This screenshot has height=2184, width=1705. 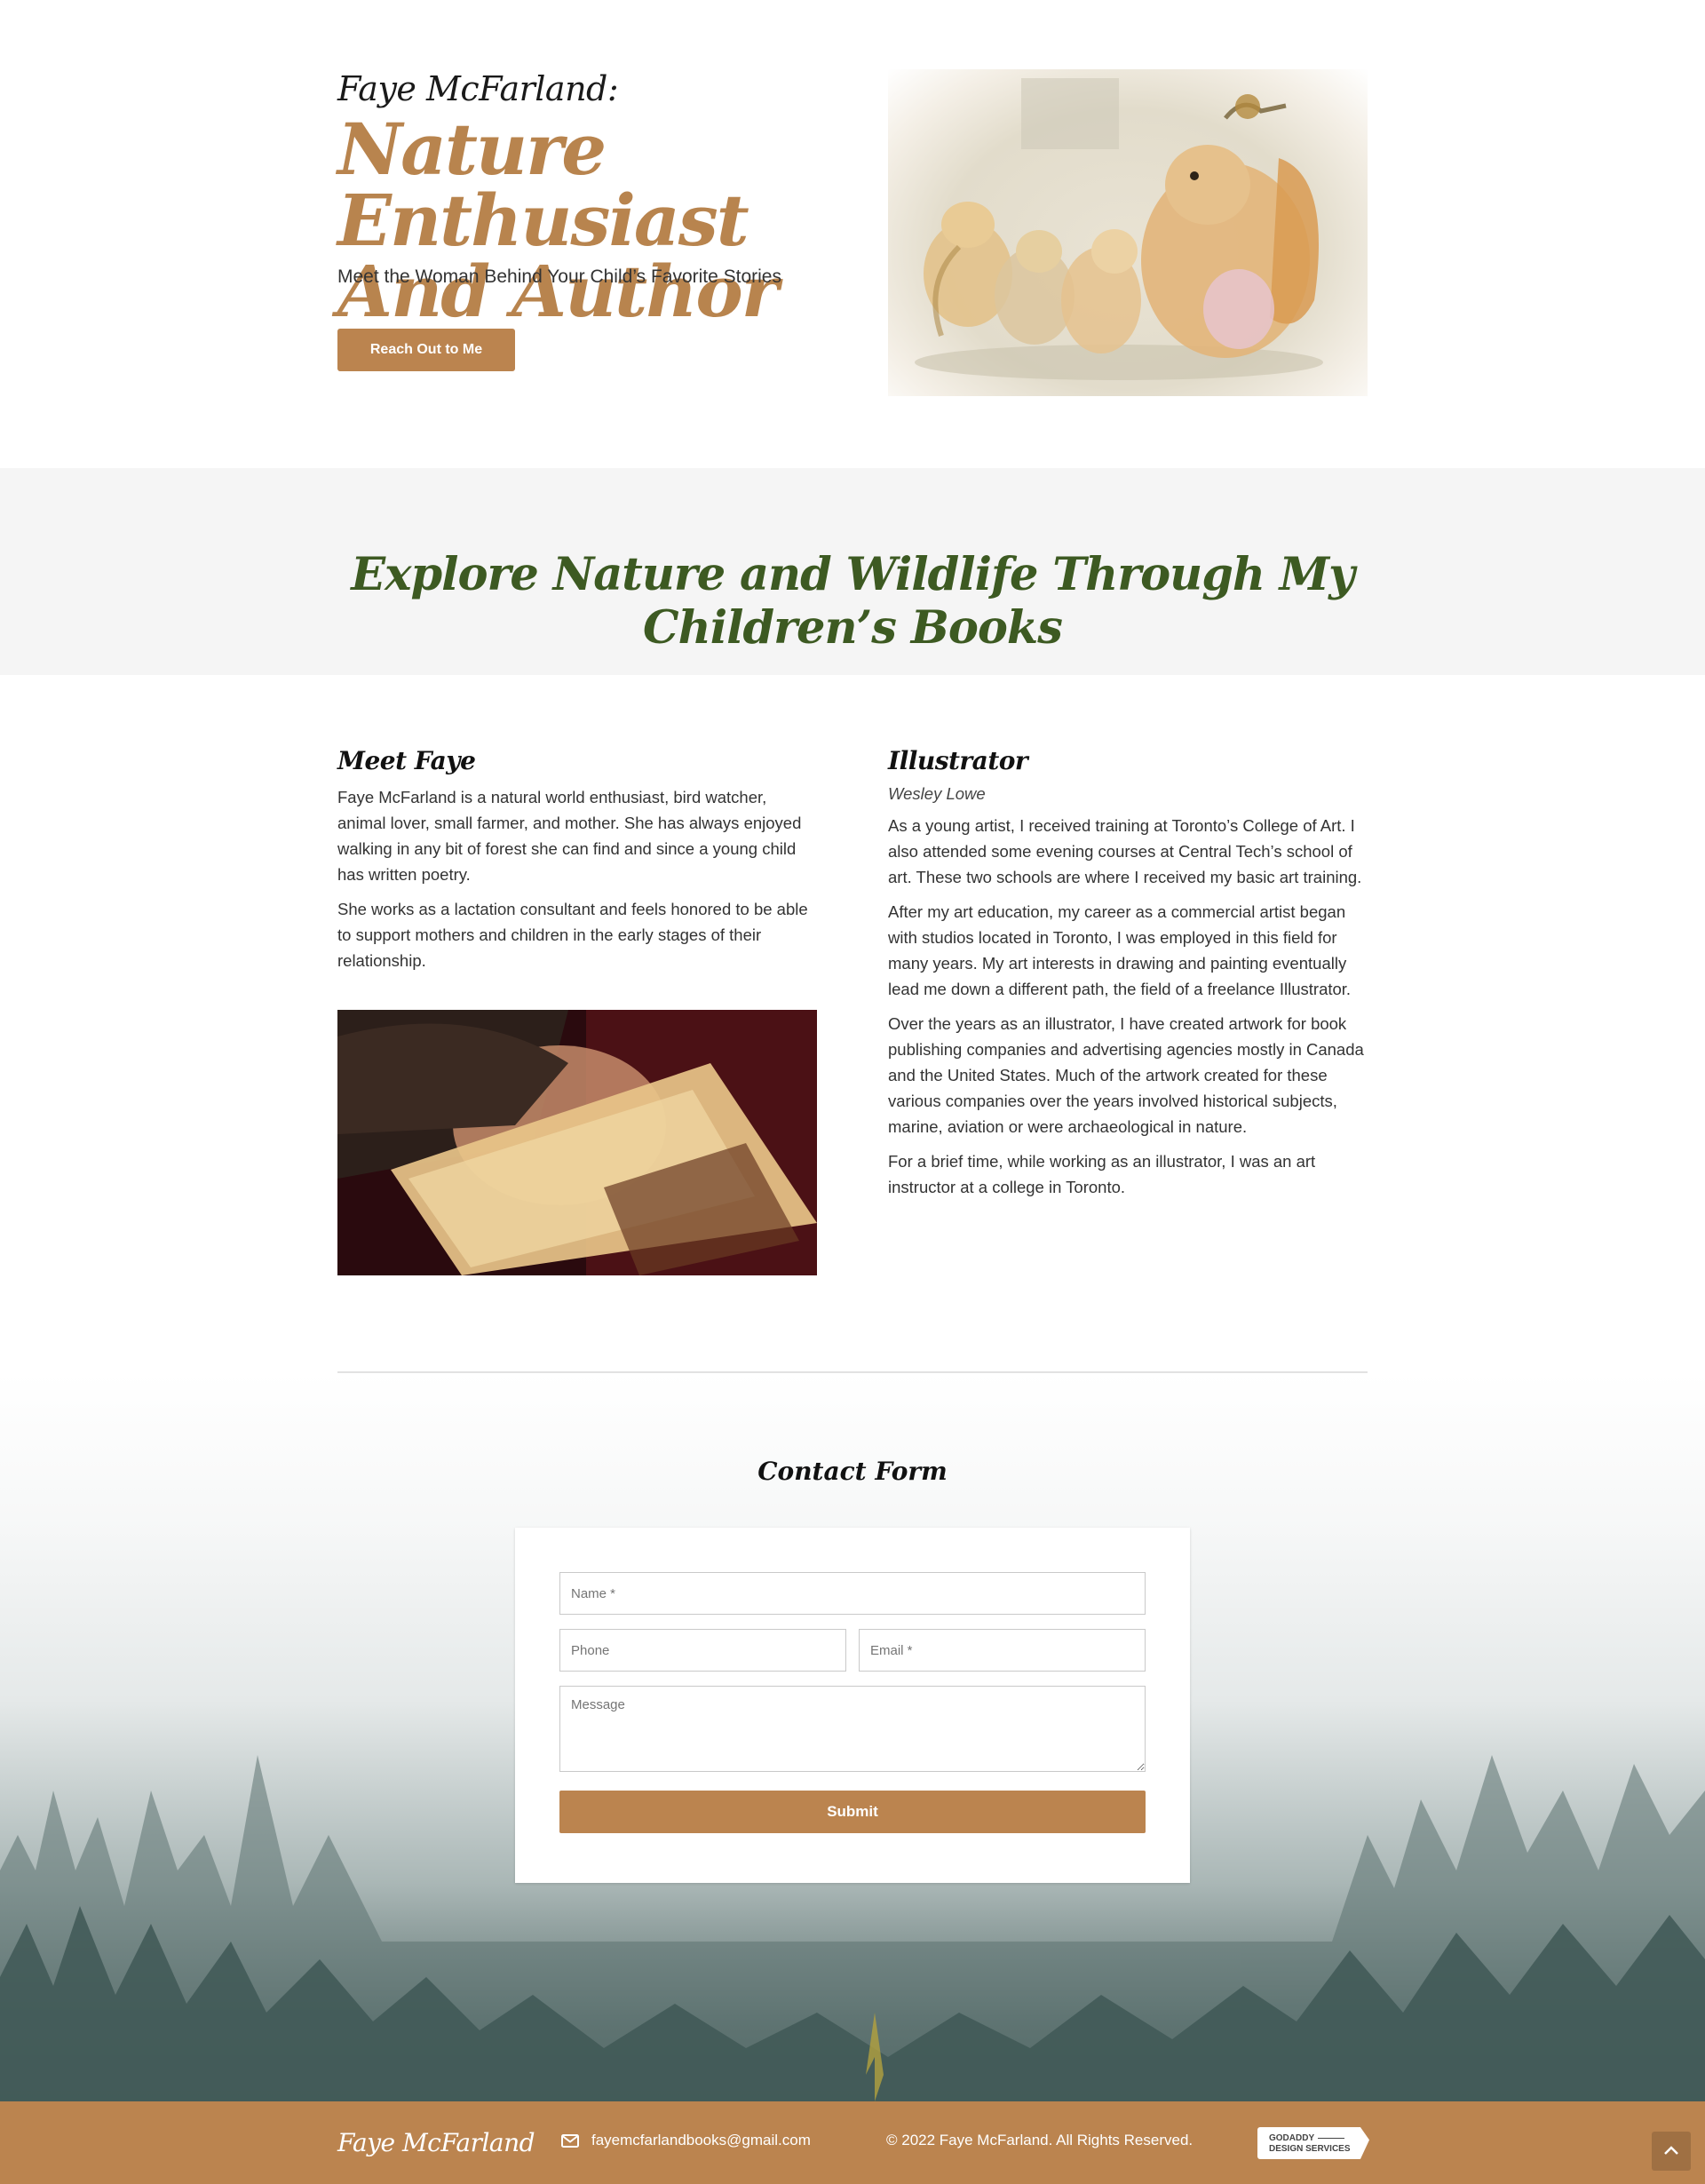 I want to click on mail-icon, so click(x=570, y=2141).